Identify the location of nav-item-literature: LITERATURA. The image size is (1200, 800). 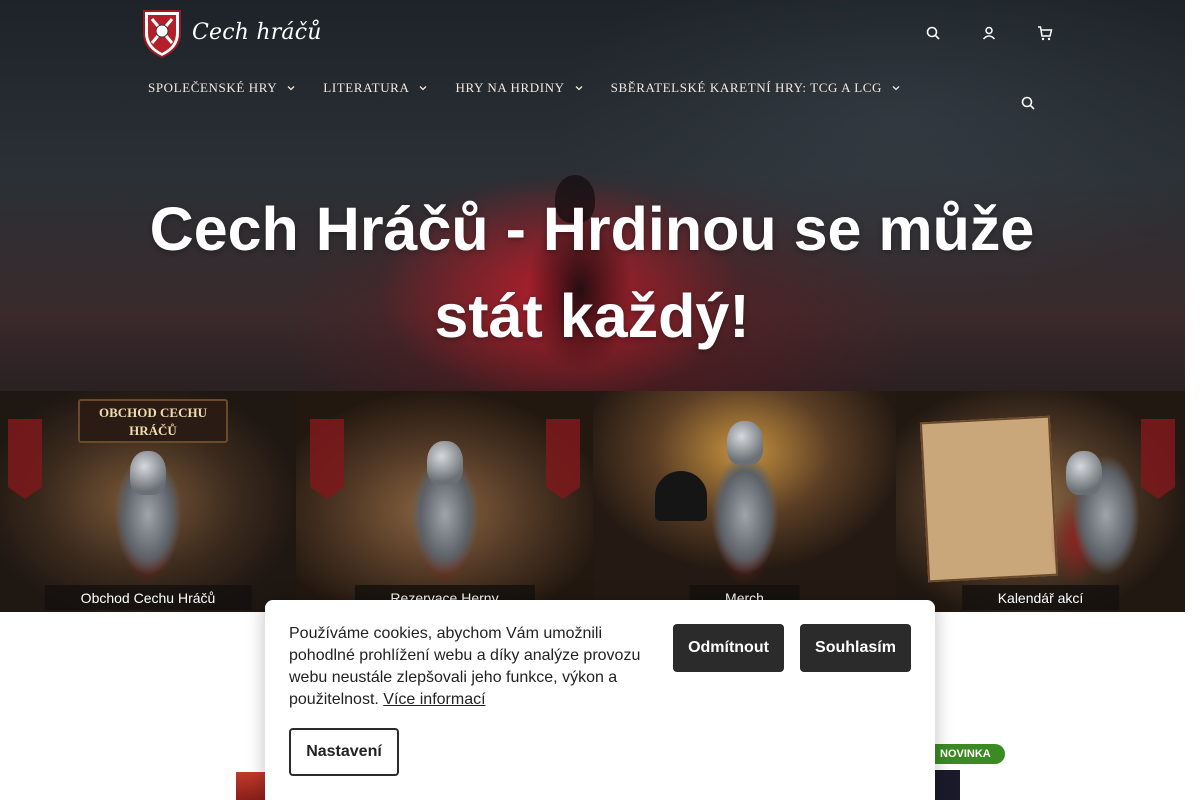
(375, 88).